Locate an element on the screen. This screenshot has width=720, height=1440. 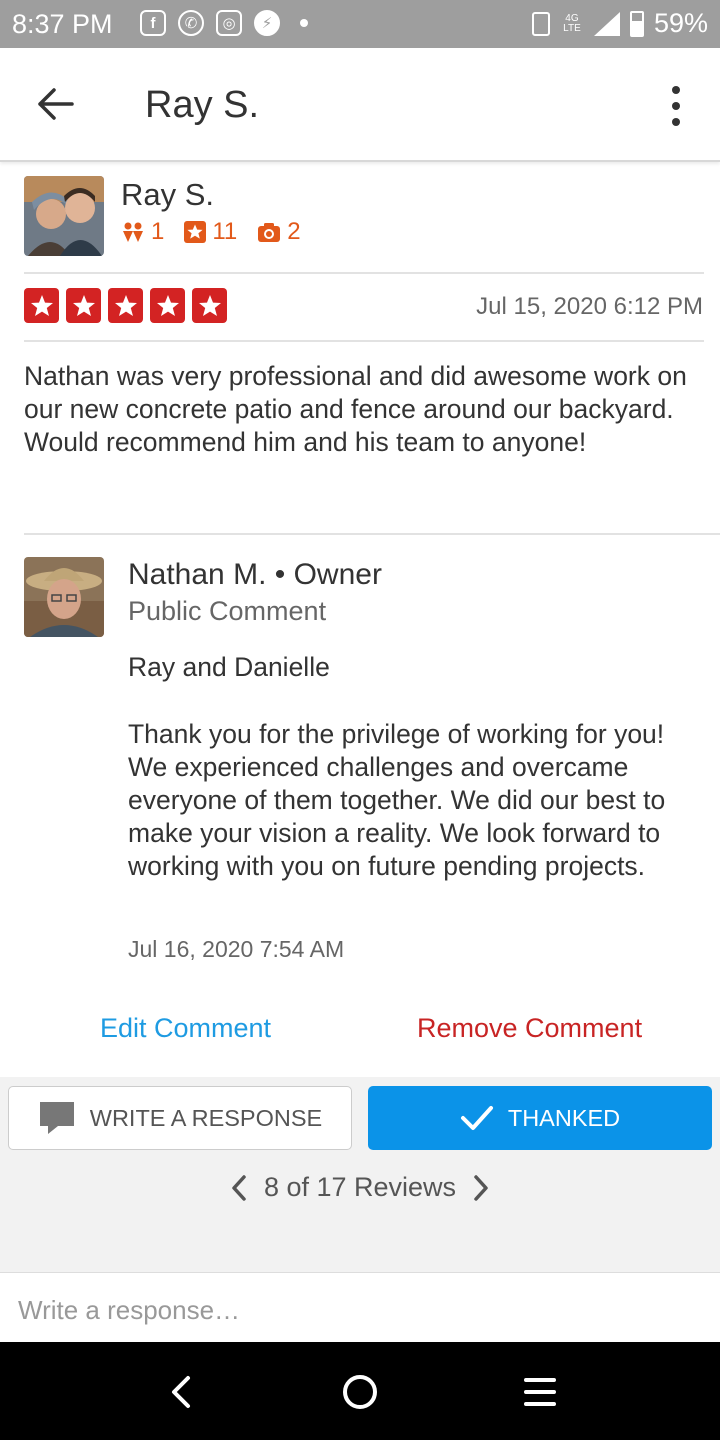
messenger-icon: ⚡ is located at coordinates (267, 23).